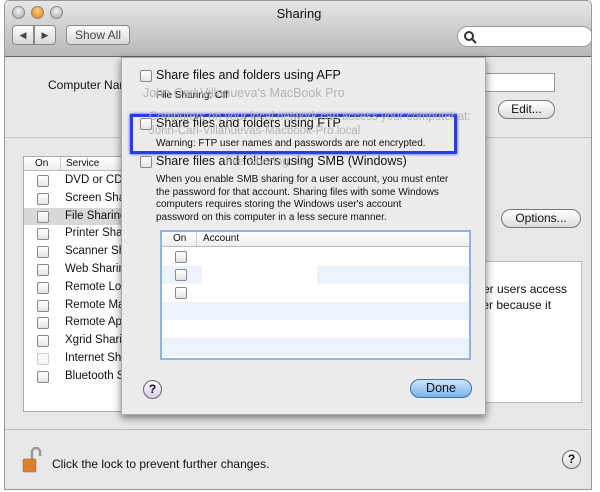 The image size is (600, 492). What do you see at coordinates (299, 13) in the screenshot?
I see `window-title: Sharing` at bounding box center [299, 13].